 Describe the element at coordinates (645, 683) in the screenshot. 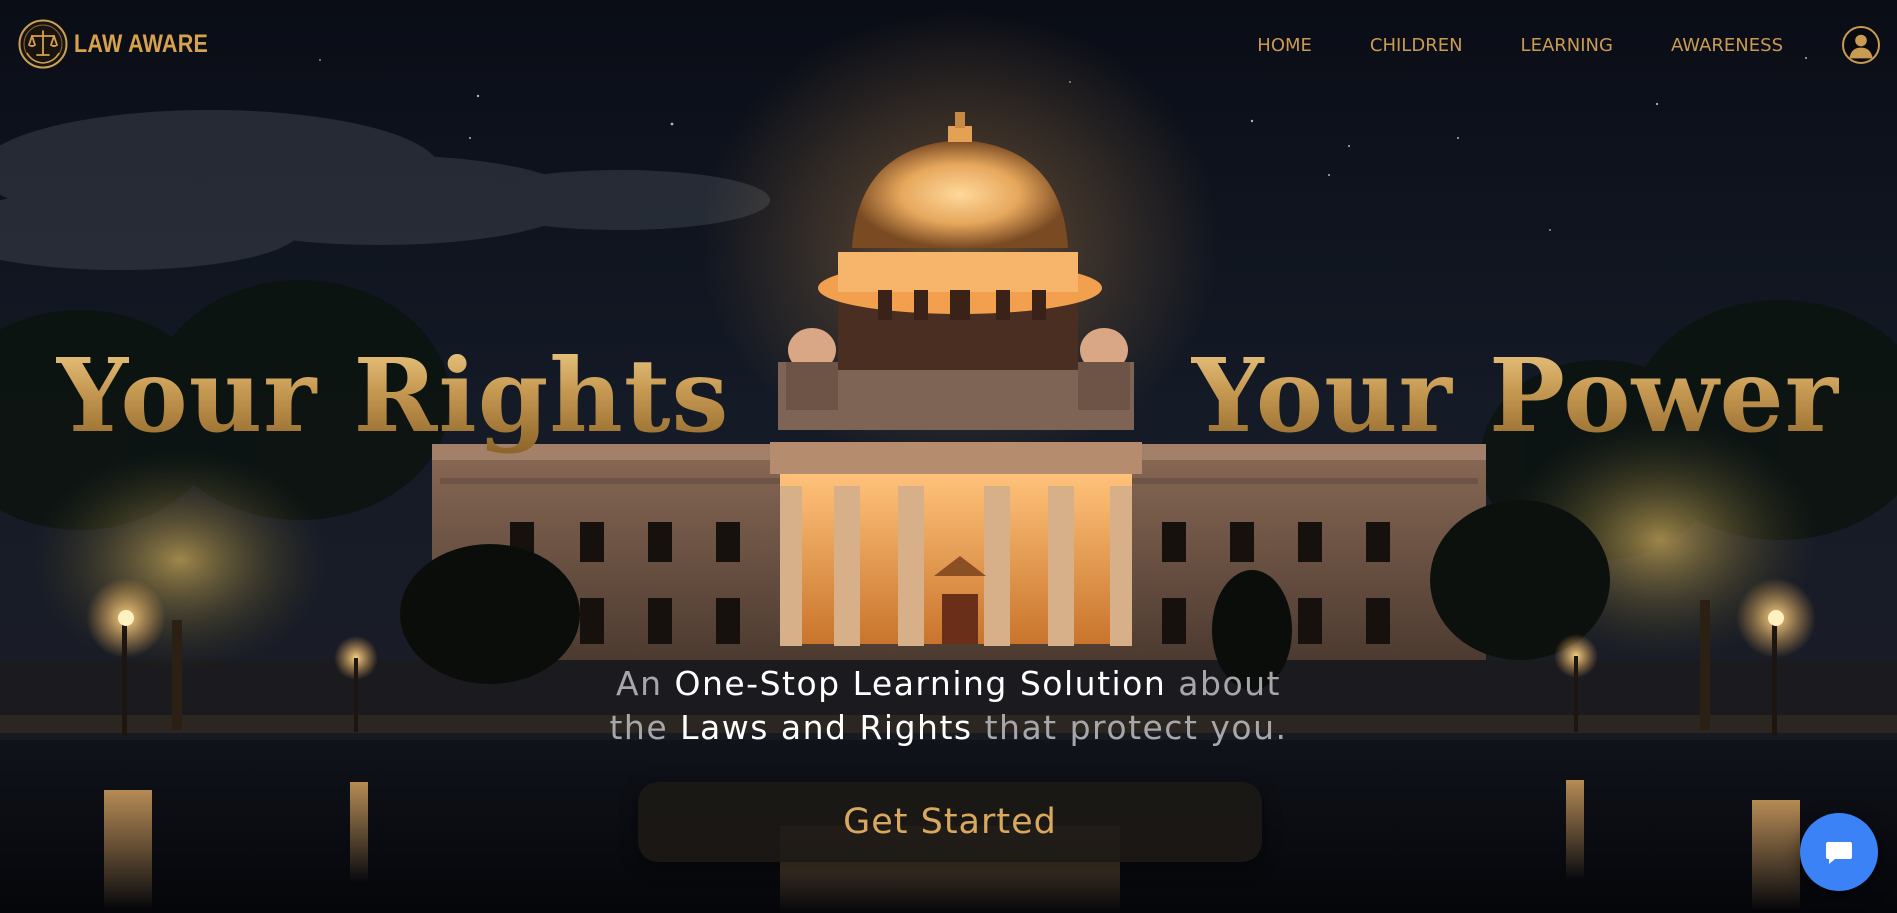

I see `tagline-text: An` at that location.